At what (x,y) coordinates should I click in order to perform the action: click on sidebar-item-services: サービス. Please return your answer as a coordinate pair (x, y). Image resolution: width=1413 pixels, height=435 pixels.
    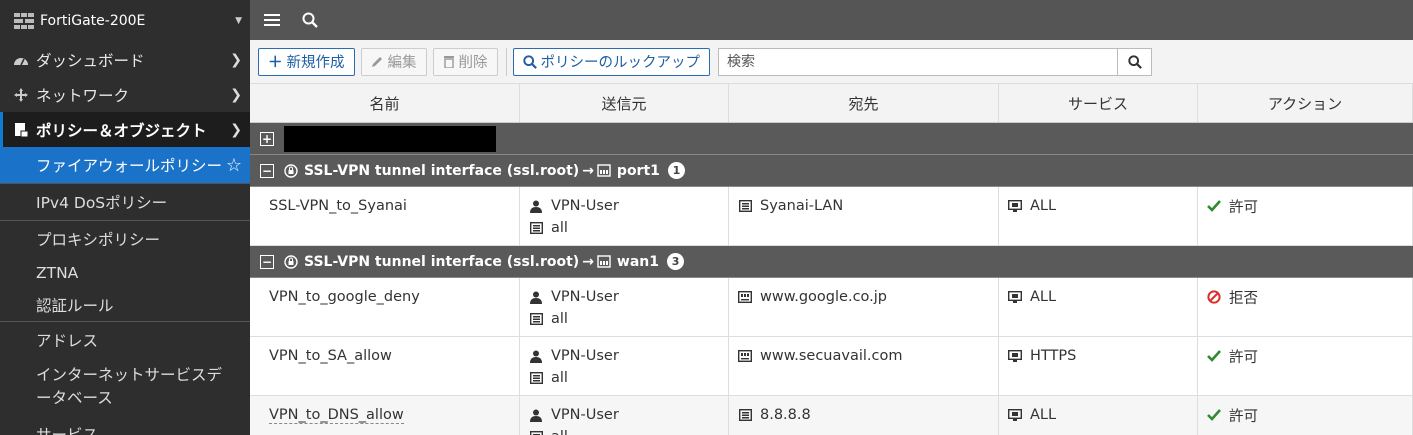
    Looking at the image, I should click on (125, 425).